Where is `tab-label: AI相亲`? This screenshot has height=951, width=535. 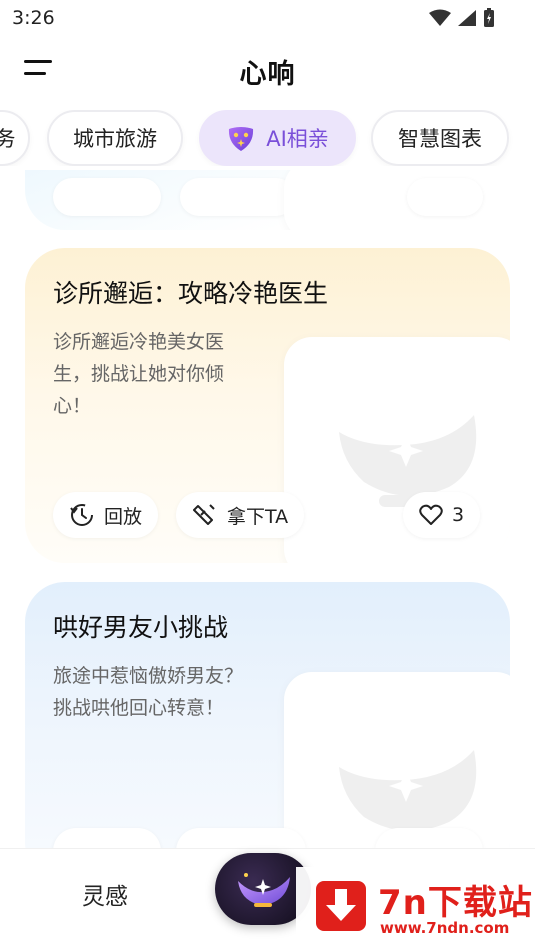
tab-label: AI相亲 is located at coordinates (297, 139).